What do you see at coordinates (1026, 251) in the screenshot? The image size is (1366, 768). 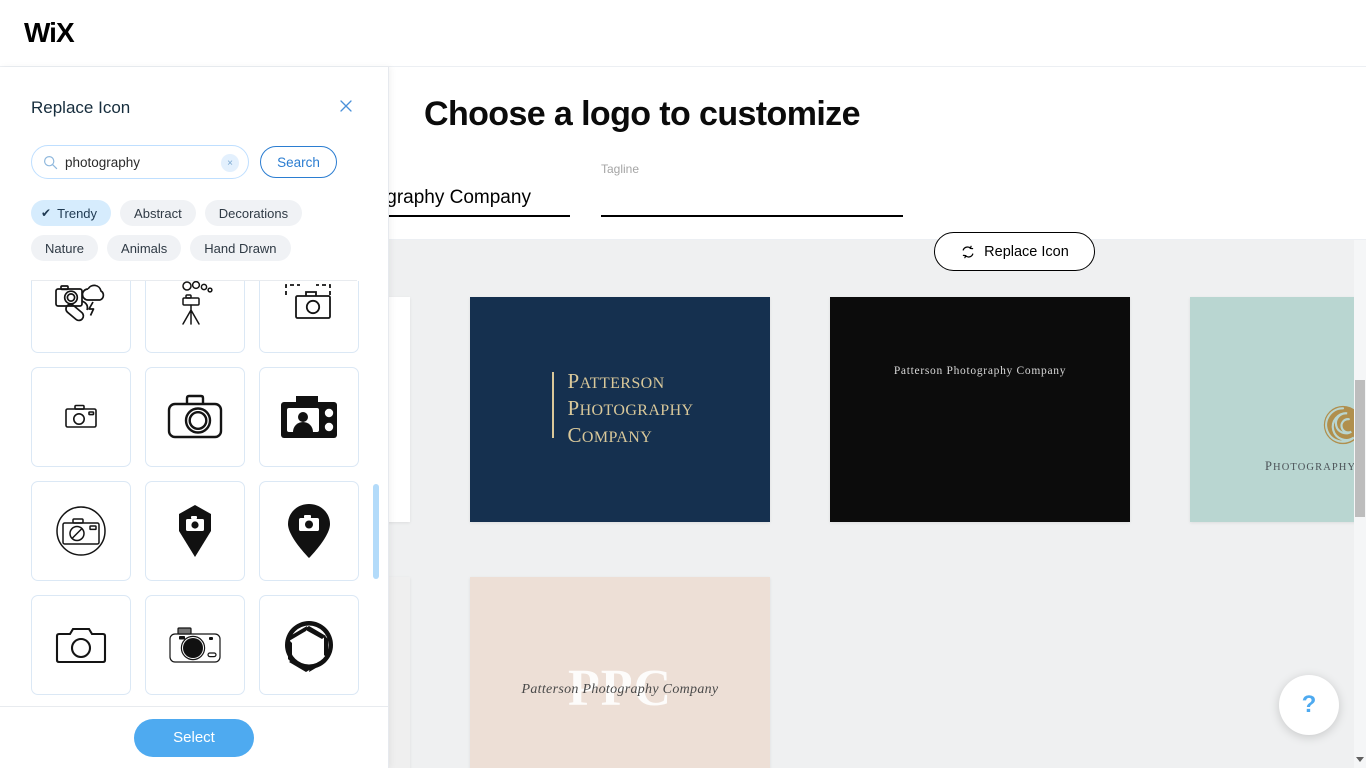 I see `replace-icon-button-label: Replace Icon` at bounding box center [1026, 251].